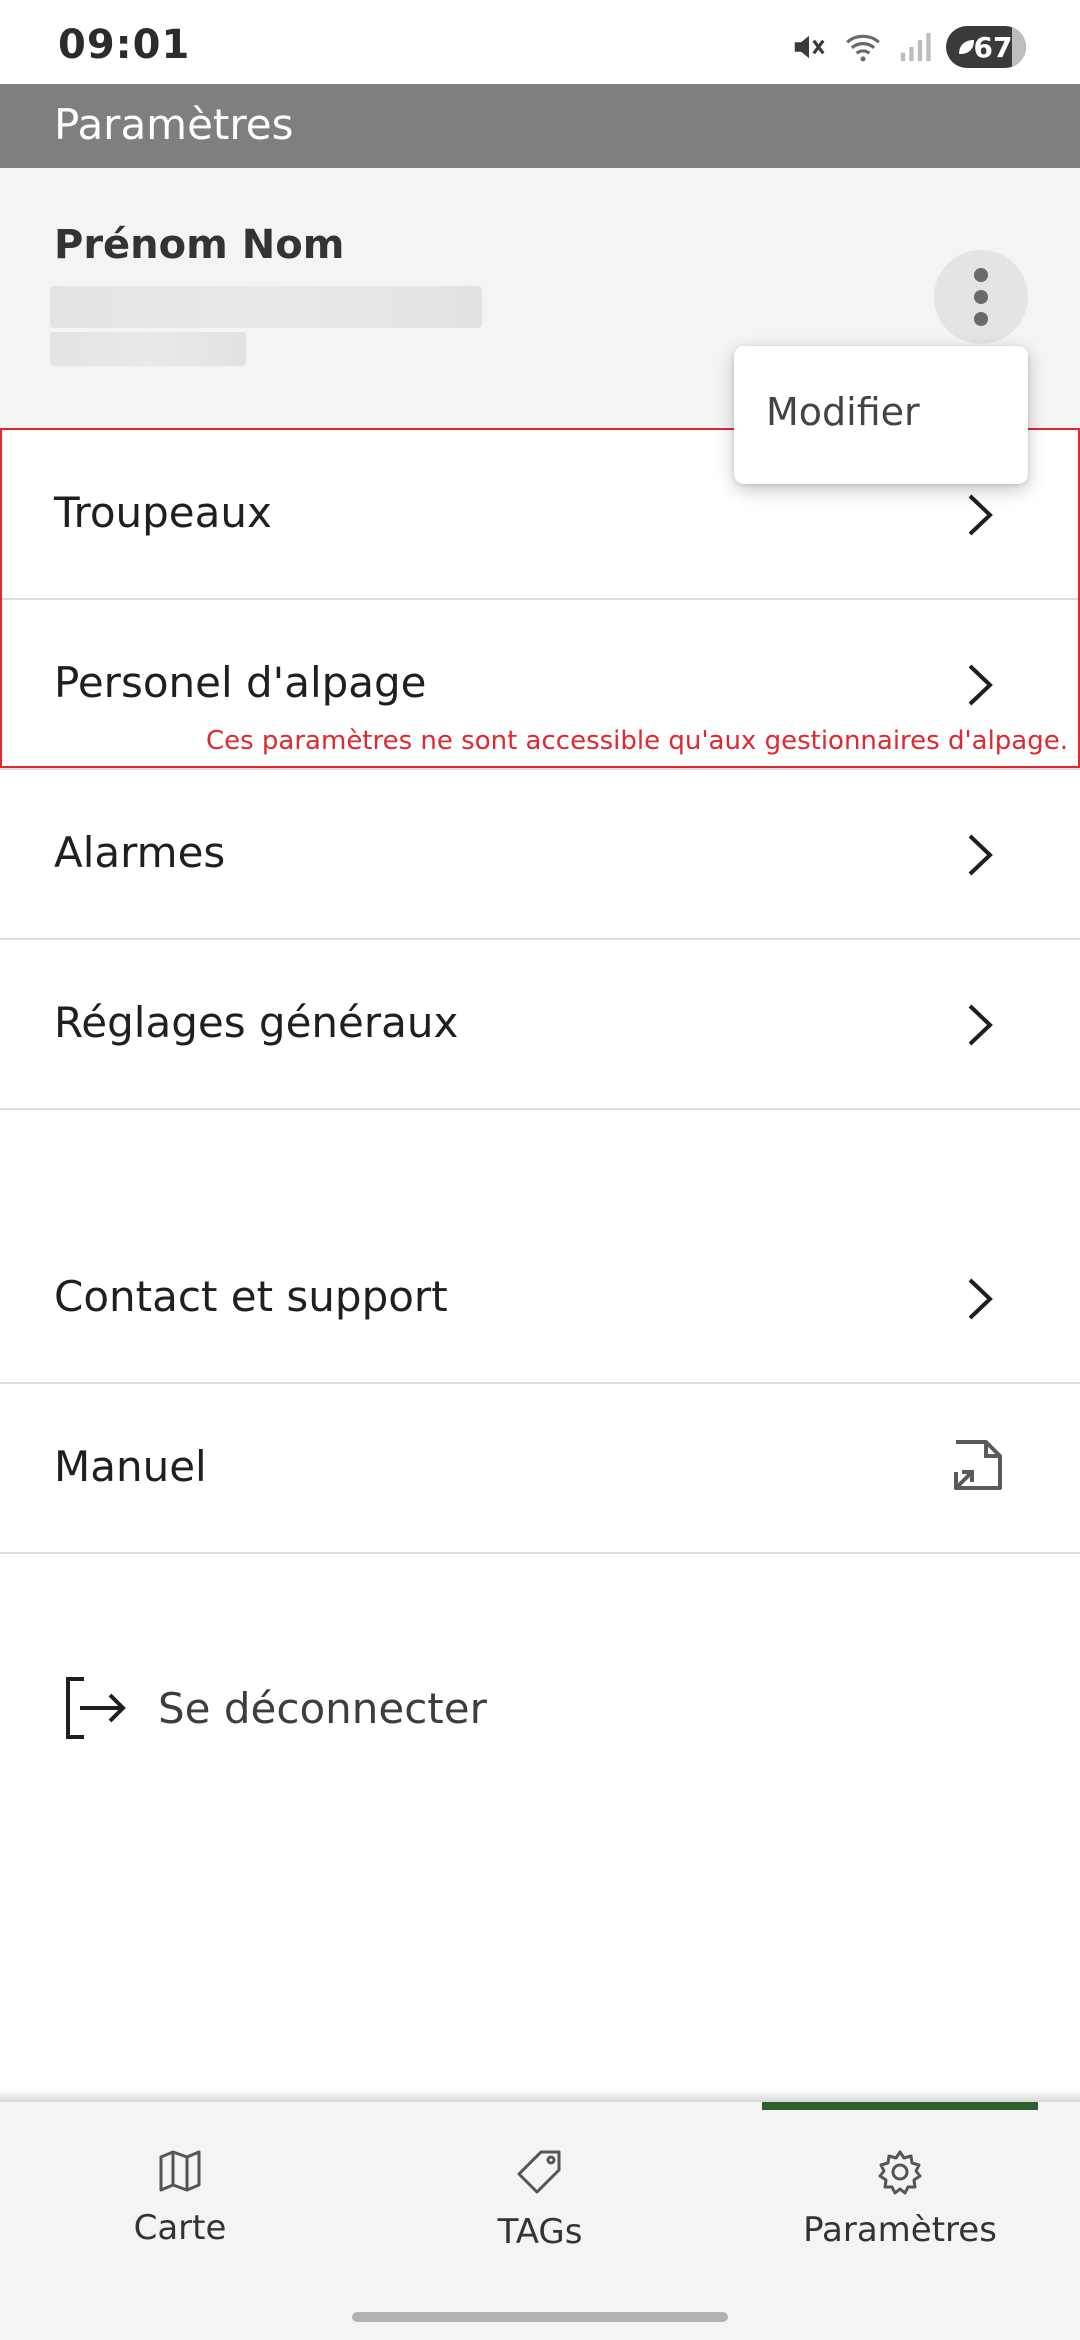 This screenshot has height=2340, width=1080. I want to click on status-time: 09:01, so click(124, 45).